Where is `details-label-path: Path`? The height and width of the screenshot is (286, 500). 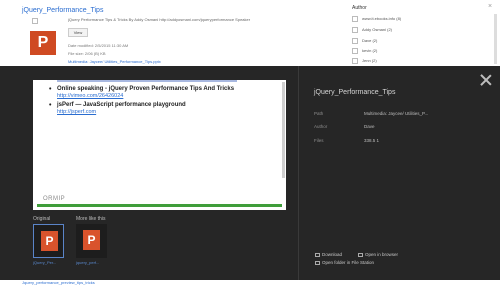 details-label-path: Path is located at coordinates (319, 113).